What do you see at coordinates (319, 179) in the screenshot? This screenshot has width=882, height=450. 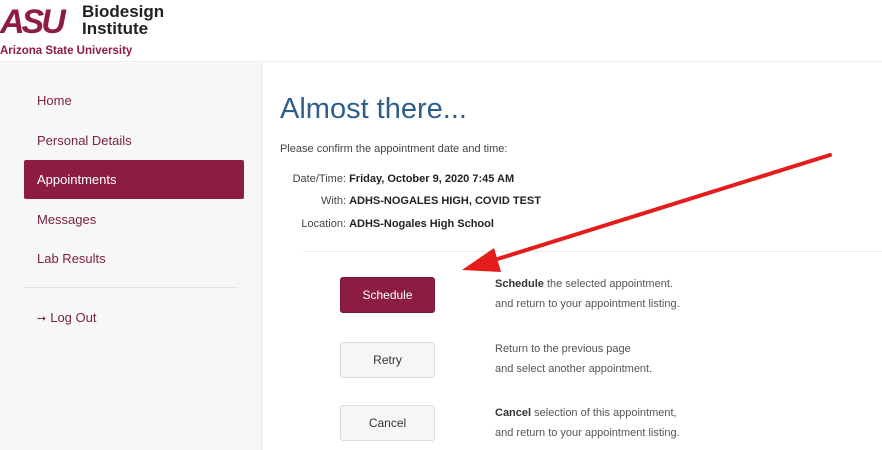 I see `detail-label: Date/Time:` at bounding box center [319, 179].